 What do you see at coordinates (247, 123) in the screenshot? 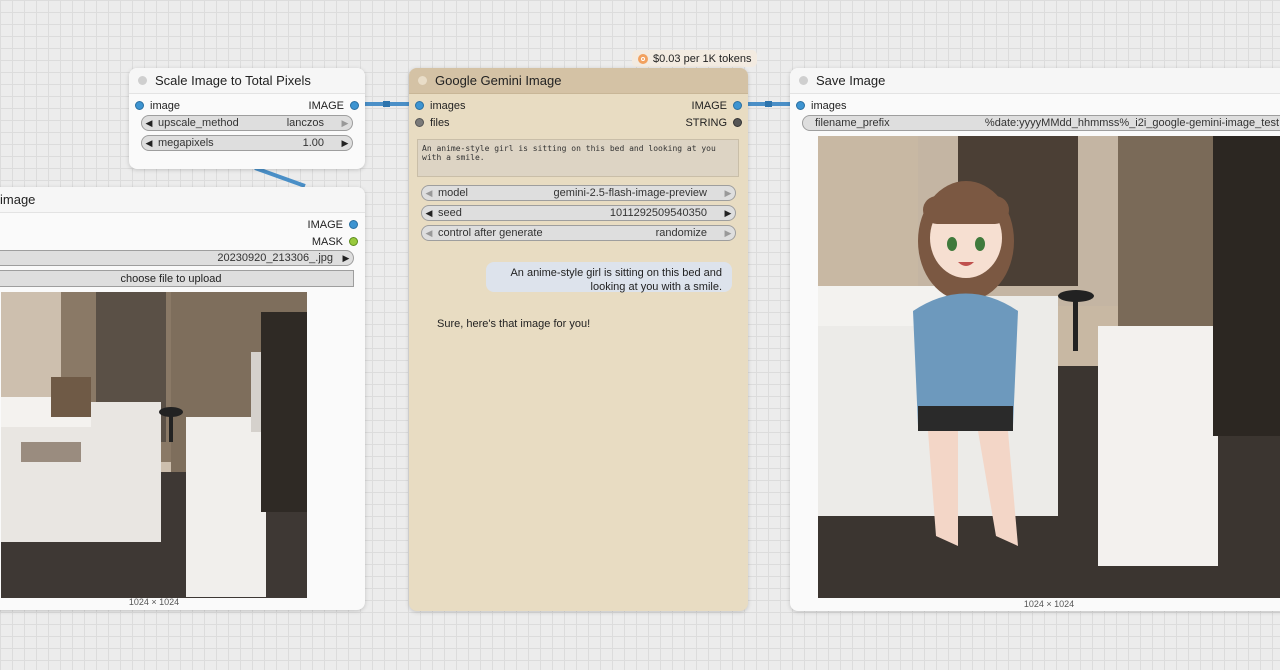
I see `upscale-method-combo: ◀ upscale_method lanczos ▶` at bounding box center [247, 123].